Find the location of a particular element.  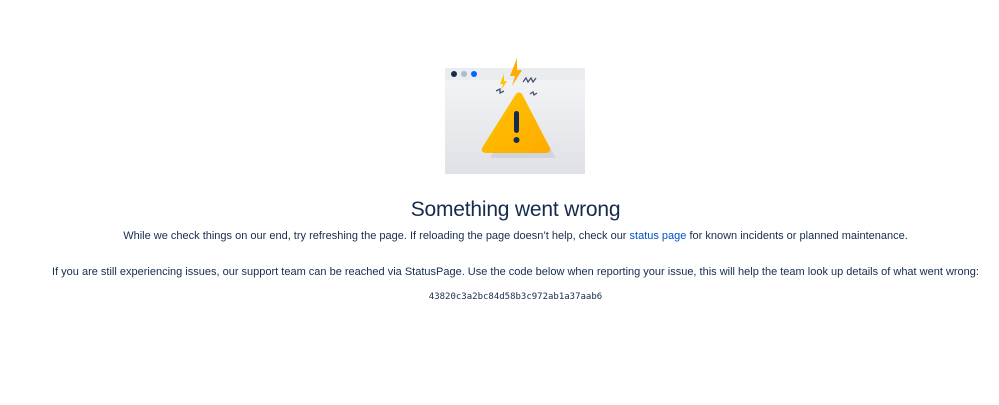

window-dot-blue is located at coordinates (474, 74).